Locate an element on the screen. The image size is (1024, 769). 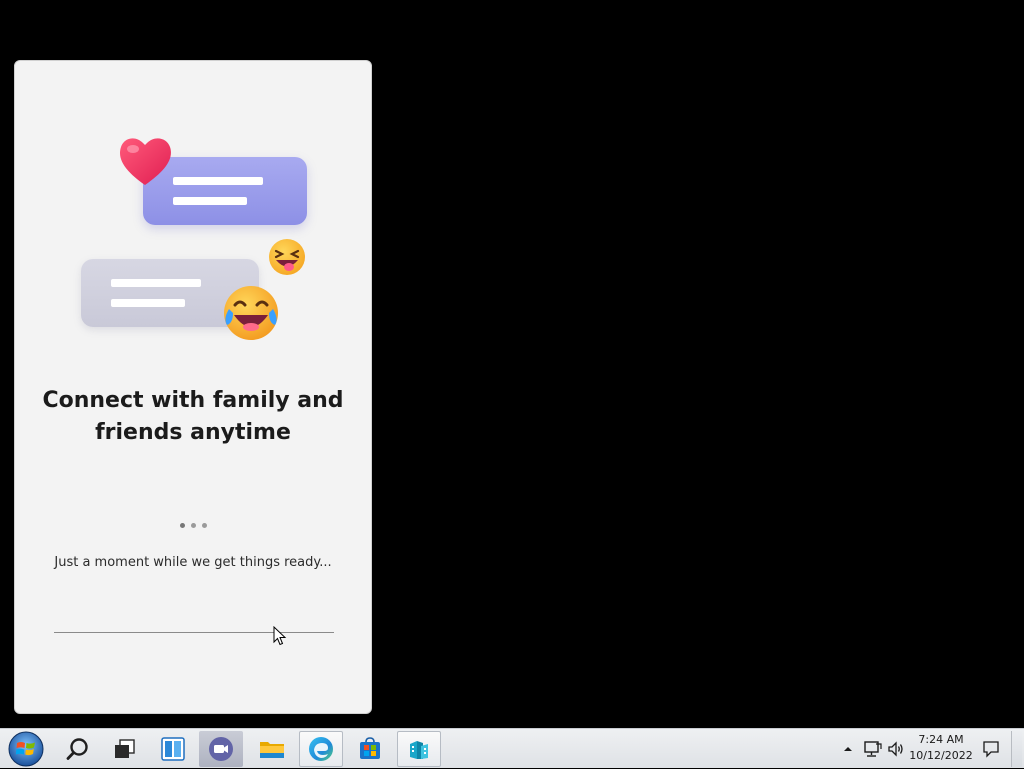
chevron-up-icon is located at coordinates (848, 749).